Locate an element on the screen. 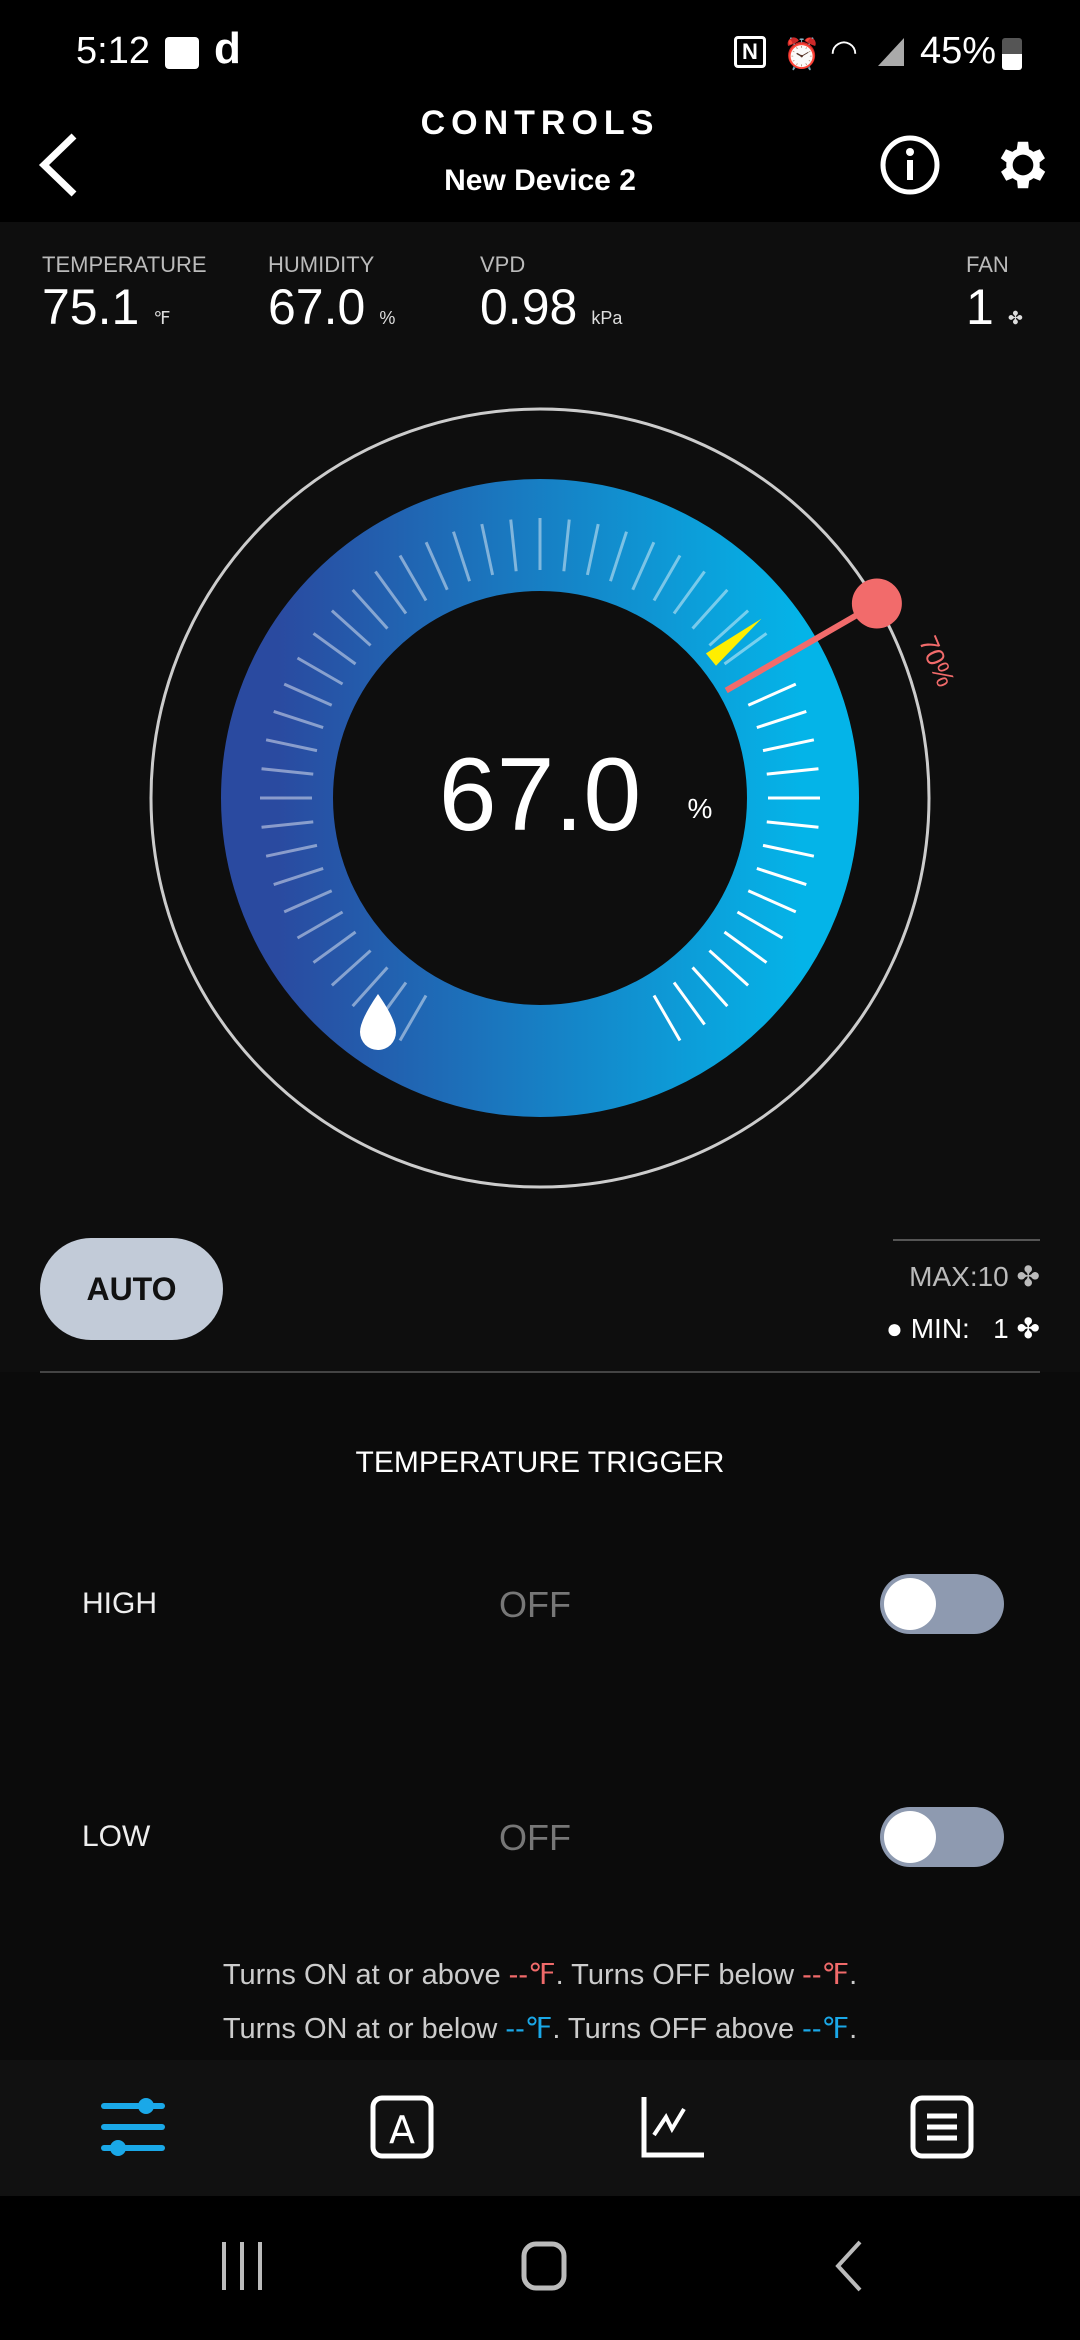 The image size is (1080, 2340). battery-percent: 45% is located at coordinates (958, 51).